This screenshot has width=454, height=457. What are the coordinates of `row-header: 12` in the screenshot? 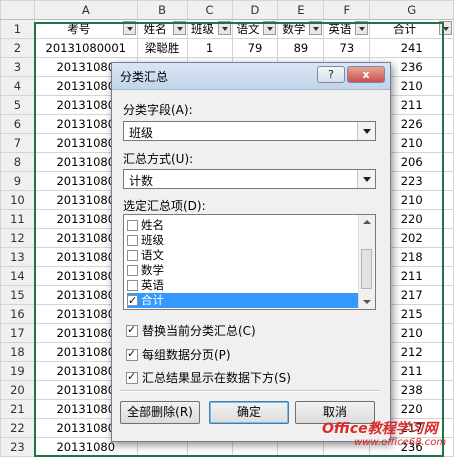 It's located at (17, 238).